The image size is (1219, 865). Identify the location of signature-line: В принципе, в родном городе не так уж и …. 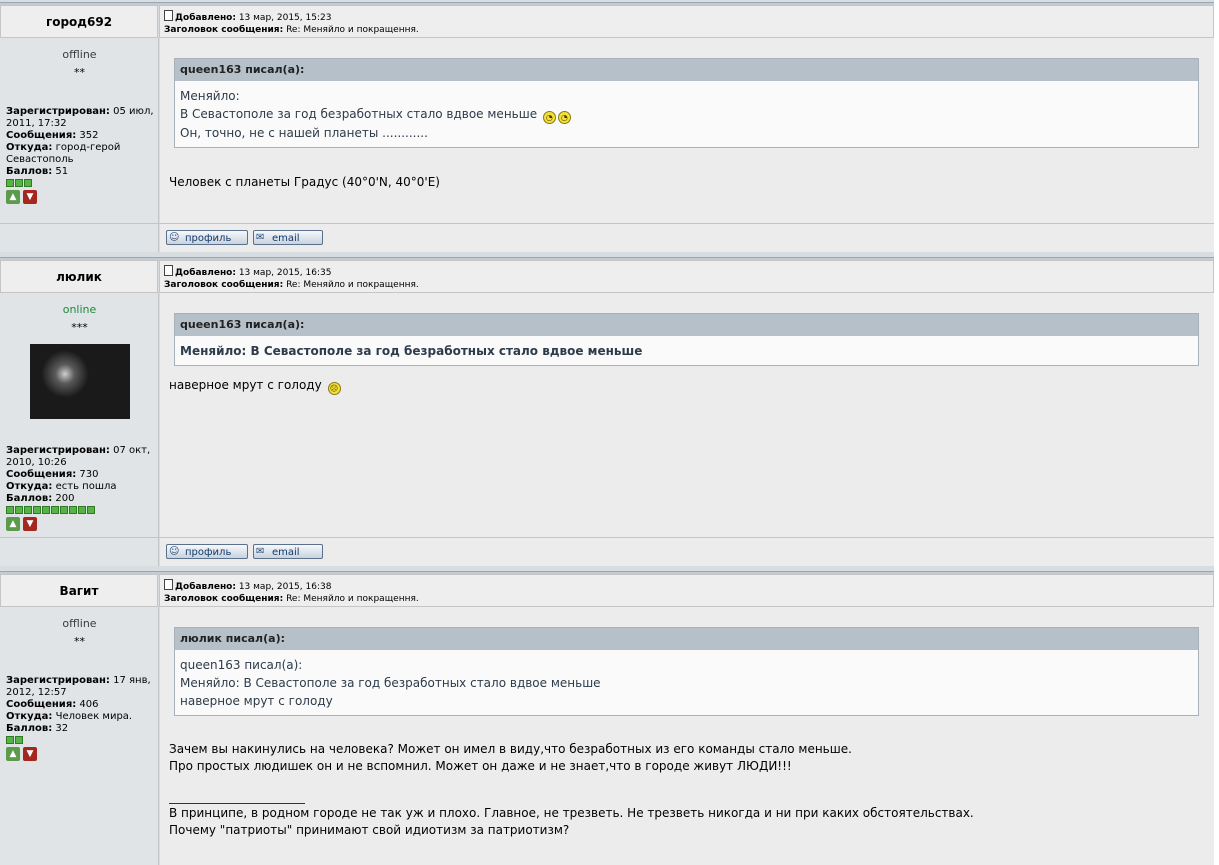
(571, 813).